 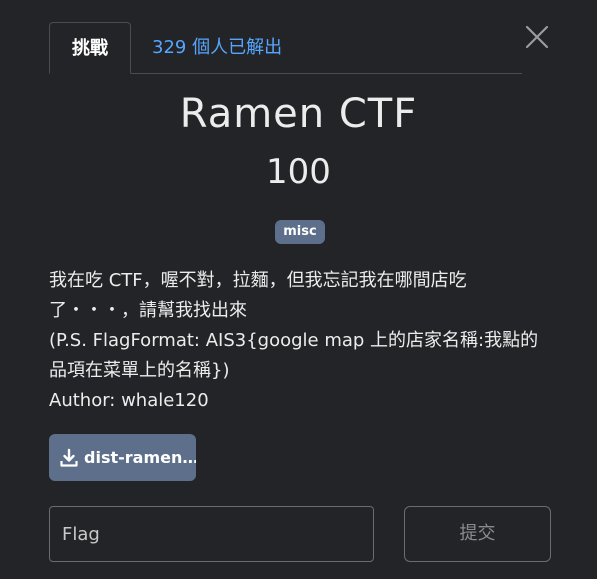 What do you see at coordinates (148, 310) in the screenshot?
I see `description-line: 了・・・，請幫我找出來` at bounding box center [148, 310].